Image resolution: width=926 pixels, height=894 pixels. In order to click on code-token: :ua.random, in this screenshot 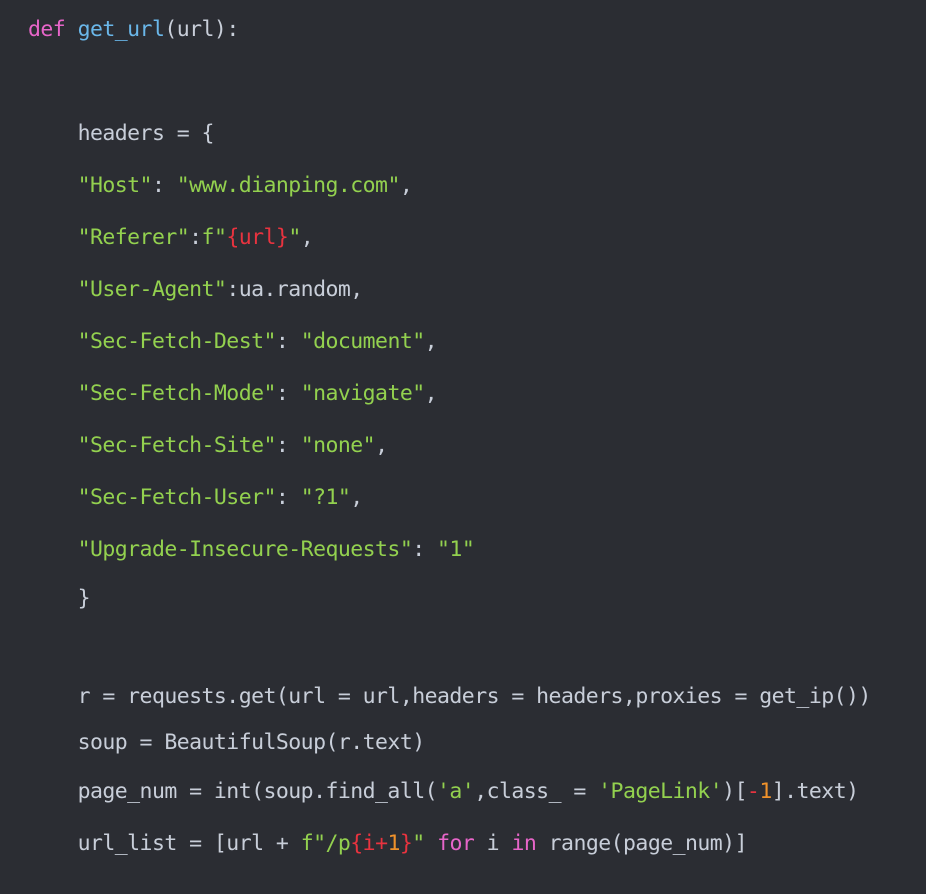, I will do `click(294, 289)`.